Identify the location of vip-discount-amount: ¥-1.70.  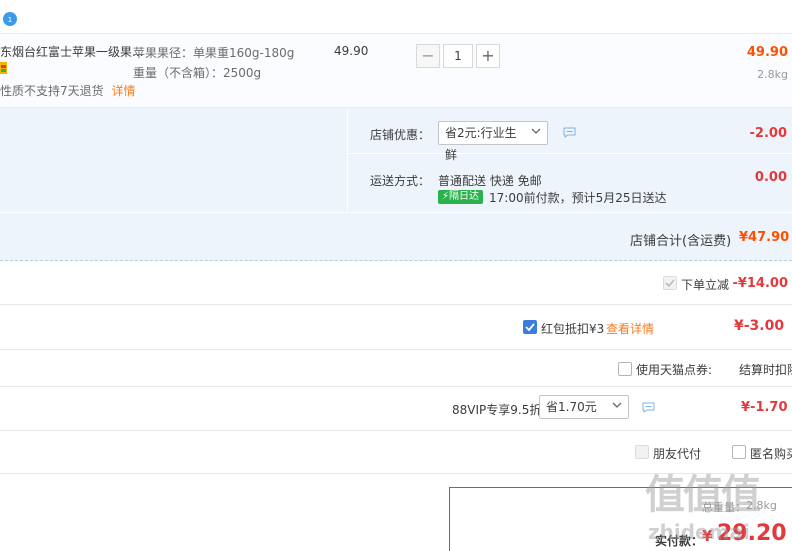
(764, 407).